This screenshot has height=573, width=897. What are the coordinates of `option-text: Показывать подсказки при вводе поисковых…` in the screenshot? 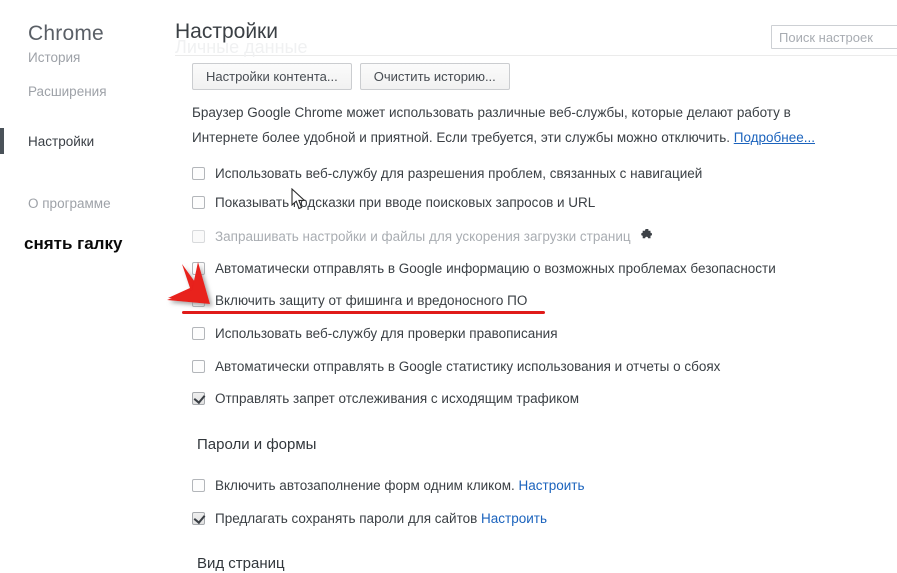 It's located at (405, 202).